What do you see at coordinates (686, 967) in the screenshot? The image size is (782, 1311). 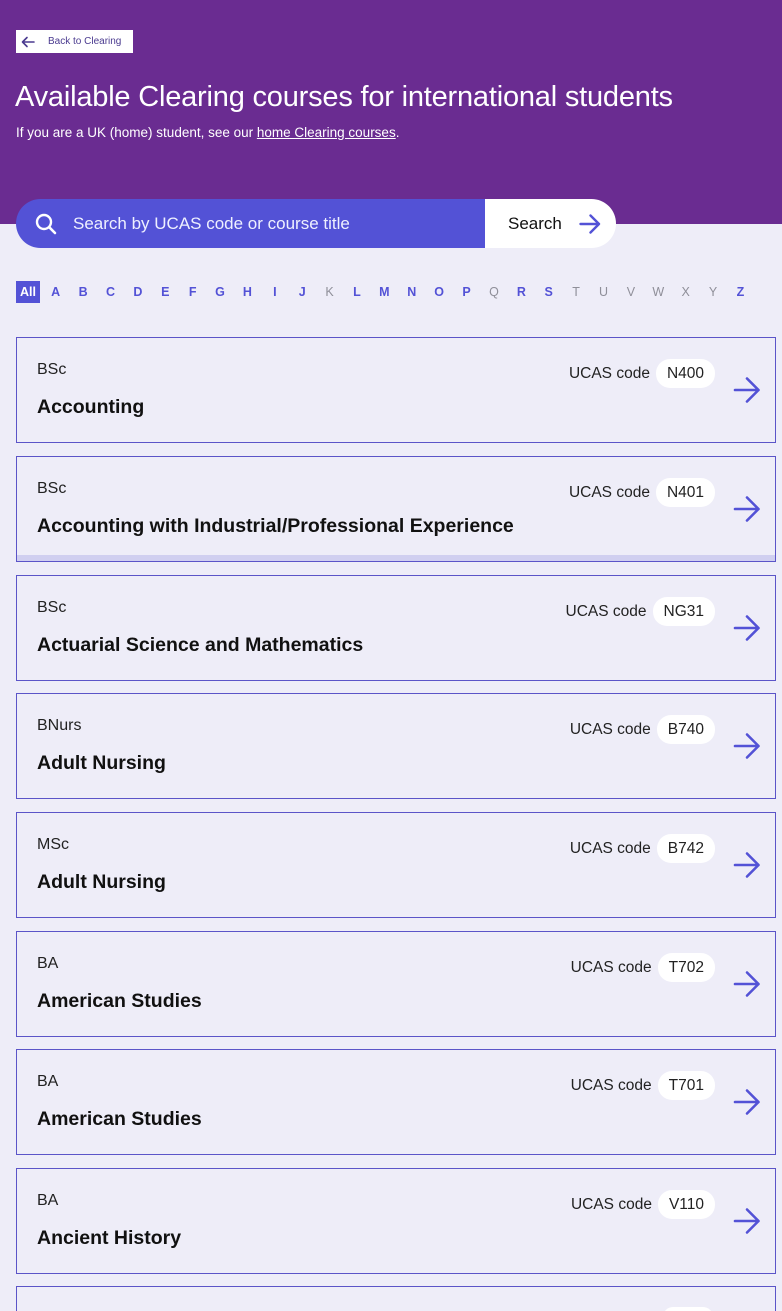 I see `ucas-code-value: T702` at bounding box center [686, 967].